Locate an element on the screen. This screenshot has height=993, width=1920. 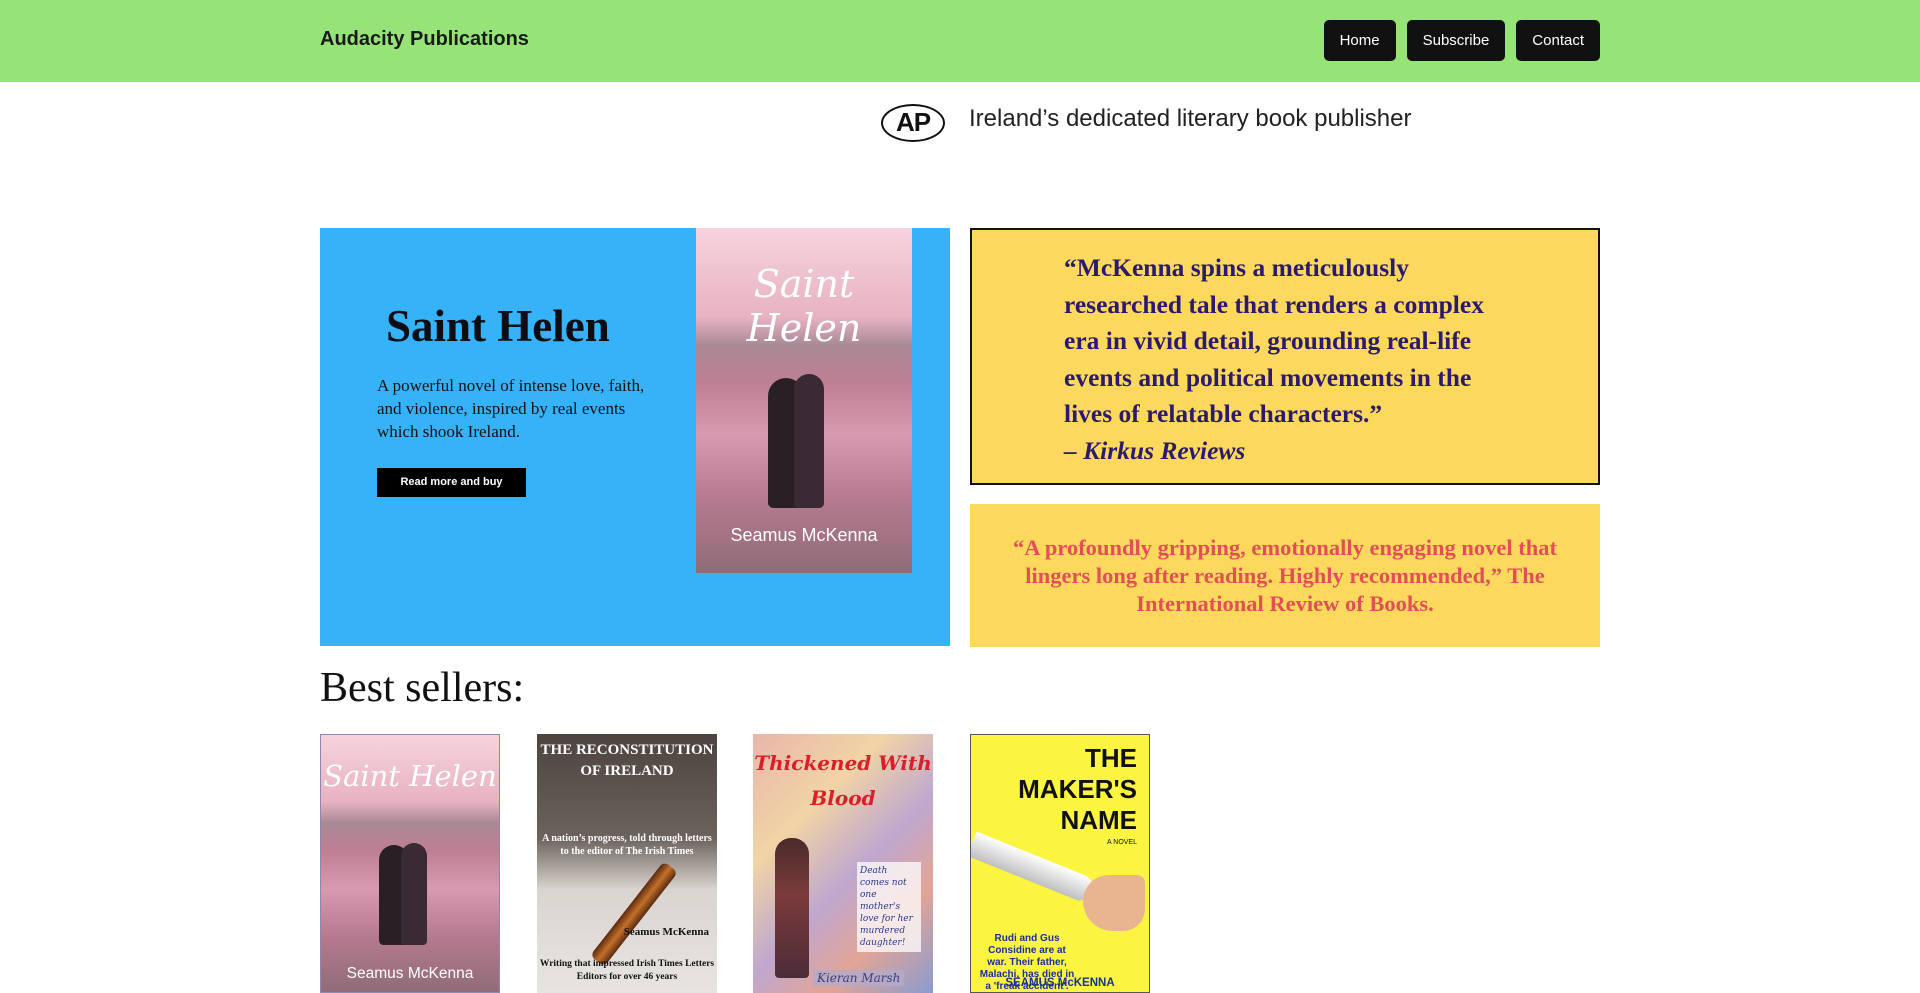
book-cover-saint-helen: Saint Helen Seamus McKenna is located at coordinates (410, 863).